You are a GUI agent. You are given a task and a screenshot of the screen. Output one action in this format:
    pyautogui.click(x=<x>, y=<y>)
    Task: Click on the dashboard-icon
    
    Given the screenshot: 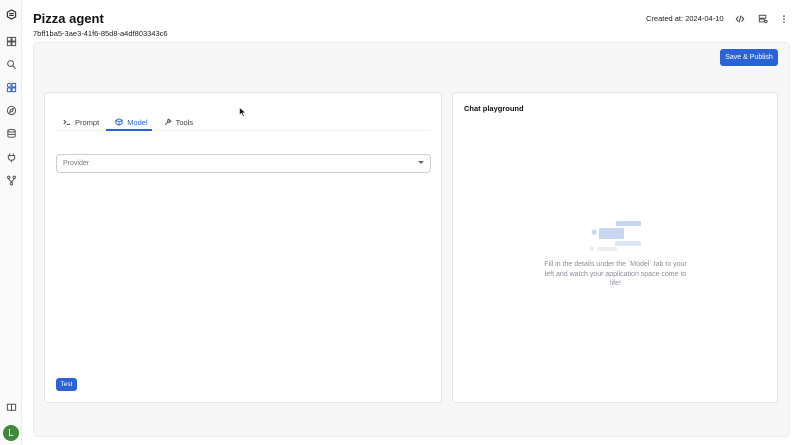 What is the action you would take?
    pyautogui.click(x=11, y=41)
    